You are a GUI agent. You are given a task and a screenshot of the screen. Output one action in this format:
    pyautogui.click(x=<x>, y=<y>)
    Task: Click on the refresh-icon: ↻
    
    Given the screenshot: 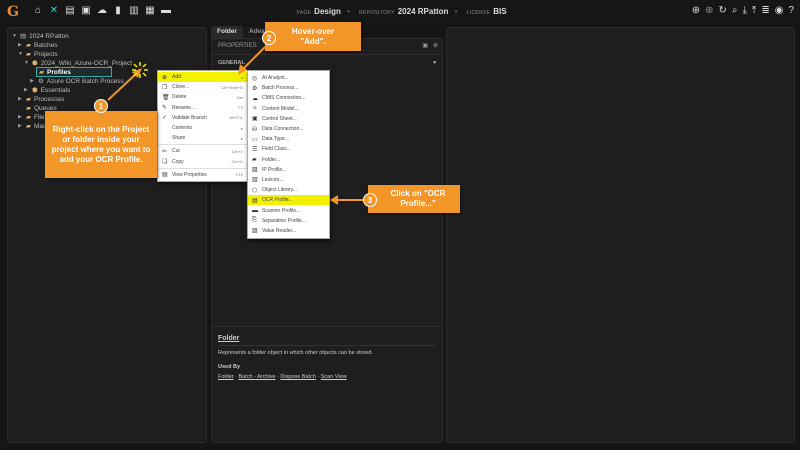 What is the action you would take?
    pyautogui.click(x=722, y=10)
    